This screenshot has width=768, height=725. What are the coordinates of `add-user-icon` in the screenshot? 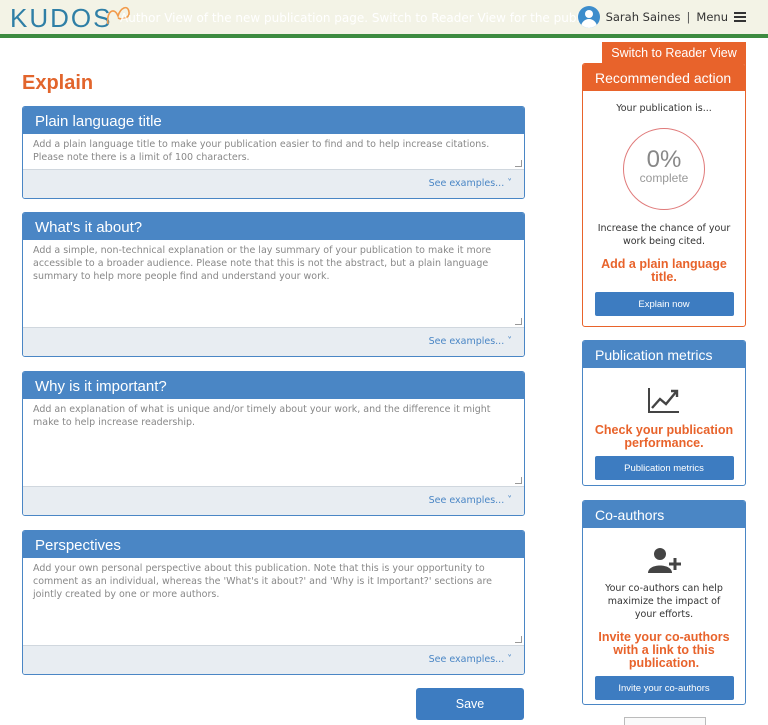 It's located at (664, 560).